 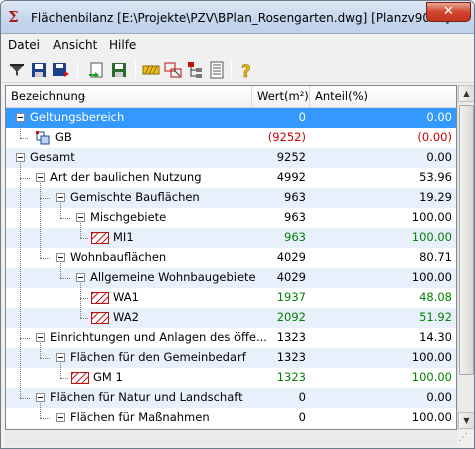 What do you see at coordinates (108, 377) in the screenshot?
I see `row-label: GM 1` at bounding box center [108, 377].